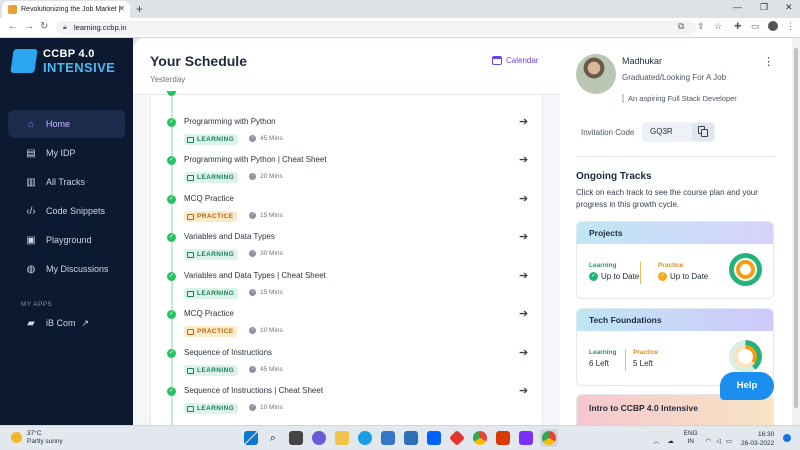 This screenshot has height=450, width=800. I want to click on item-duration: ◔ 10 Mins, so click(266, 330).